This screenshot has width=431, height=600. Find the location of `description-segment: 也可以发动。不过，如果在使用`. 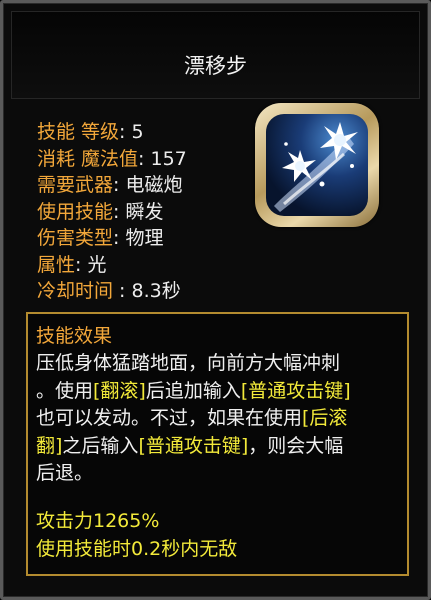

description-segment: 也可以发动。不过，如果在使用 is located at coordinates (169, 418).